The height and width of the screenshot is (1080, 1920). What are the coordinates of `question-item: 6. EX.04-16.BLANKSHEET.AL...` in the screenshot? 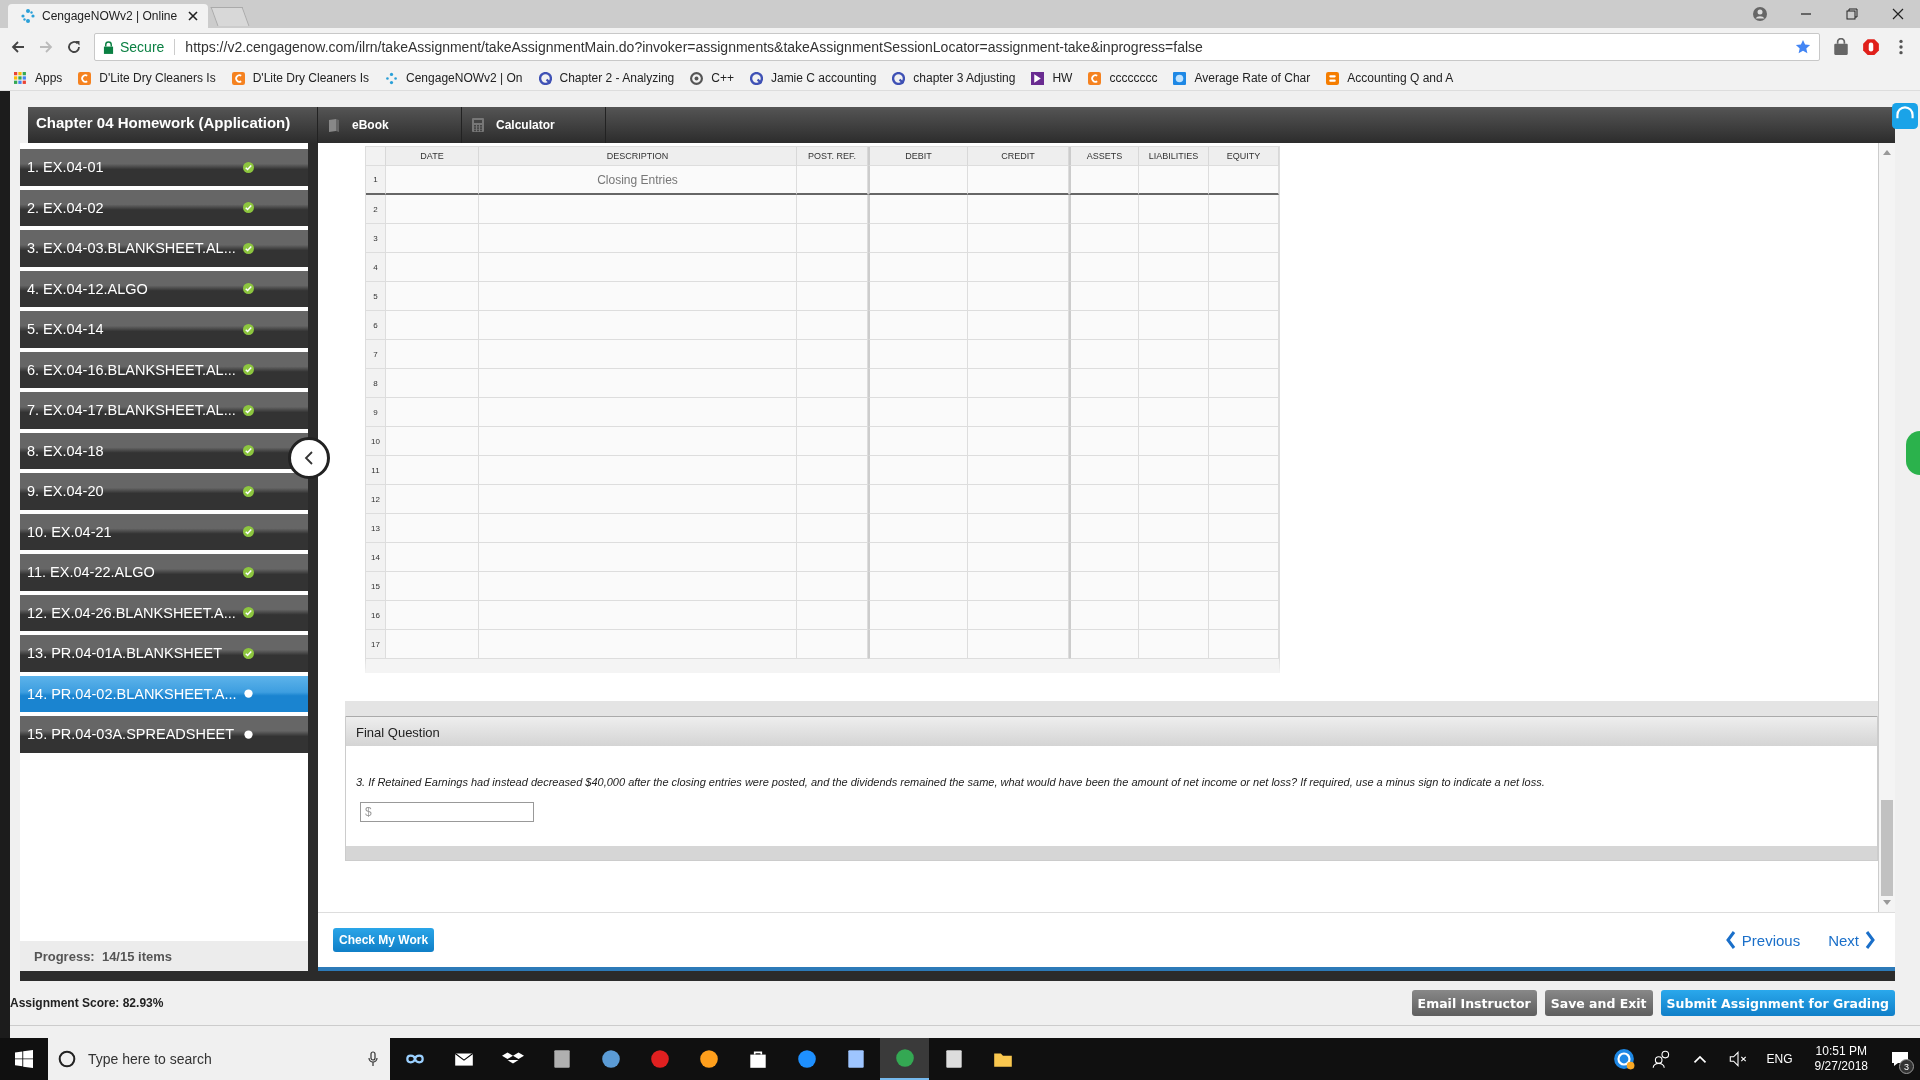 It's located at (164, 369).